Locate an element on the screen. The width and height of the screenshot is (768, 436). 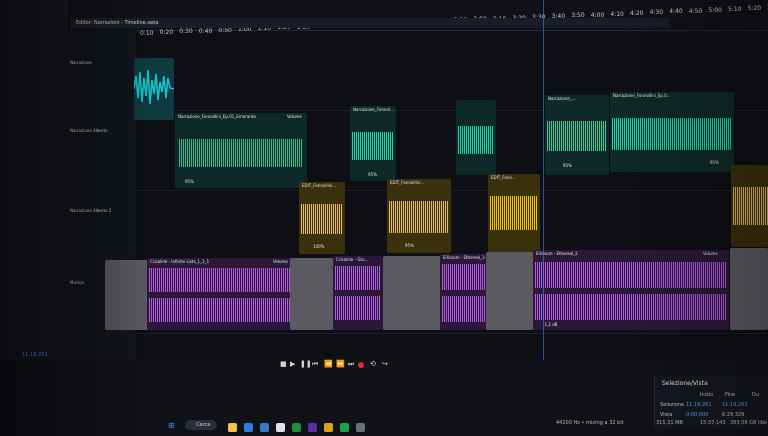
track-name: Narrazione is located at coordinates (81, 62).